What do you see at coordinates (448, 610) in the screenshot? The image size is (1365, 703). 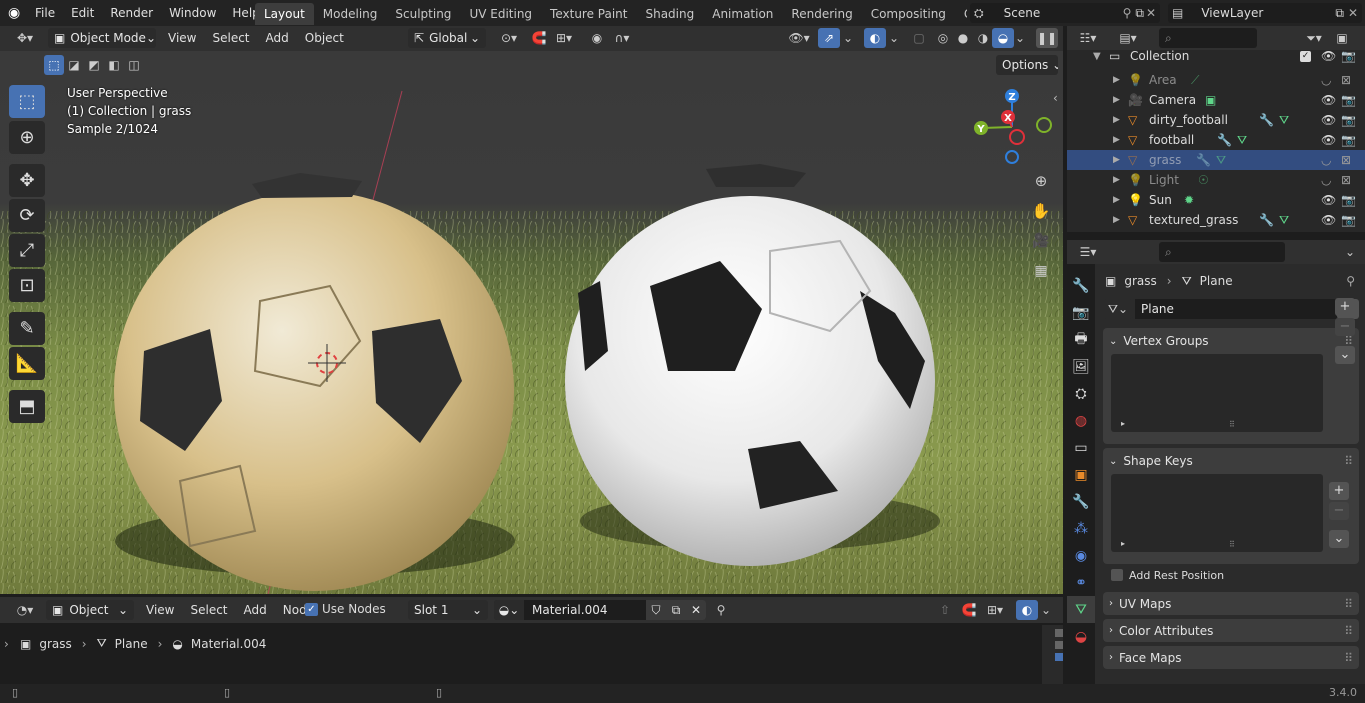 I see `slot-dropdown: Slot 1 ⌄` at bounding box center [448, 610].